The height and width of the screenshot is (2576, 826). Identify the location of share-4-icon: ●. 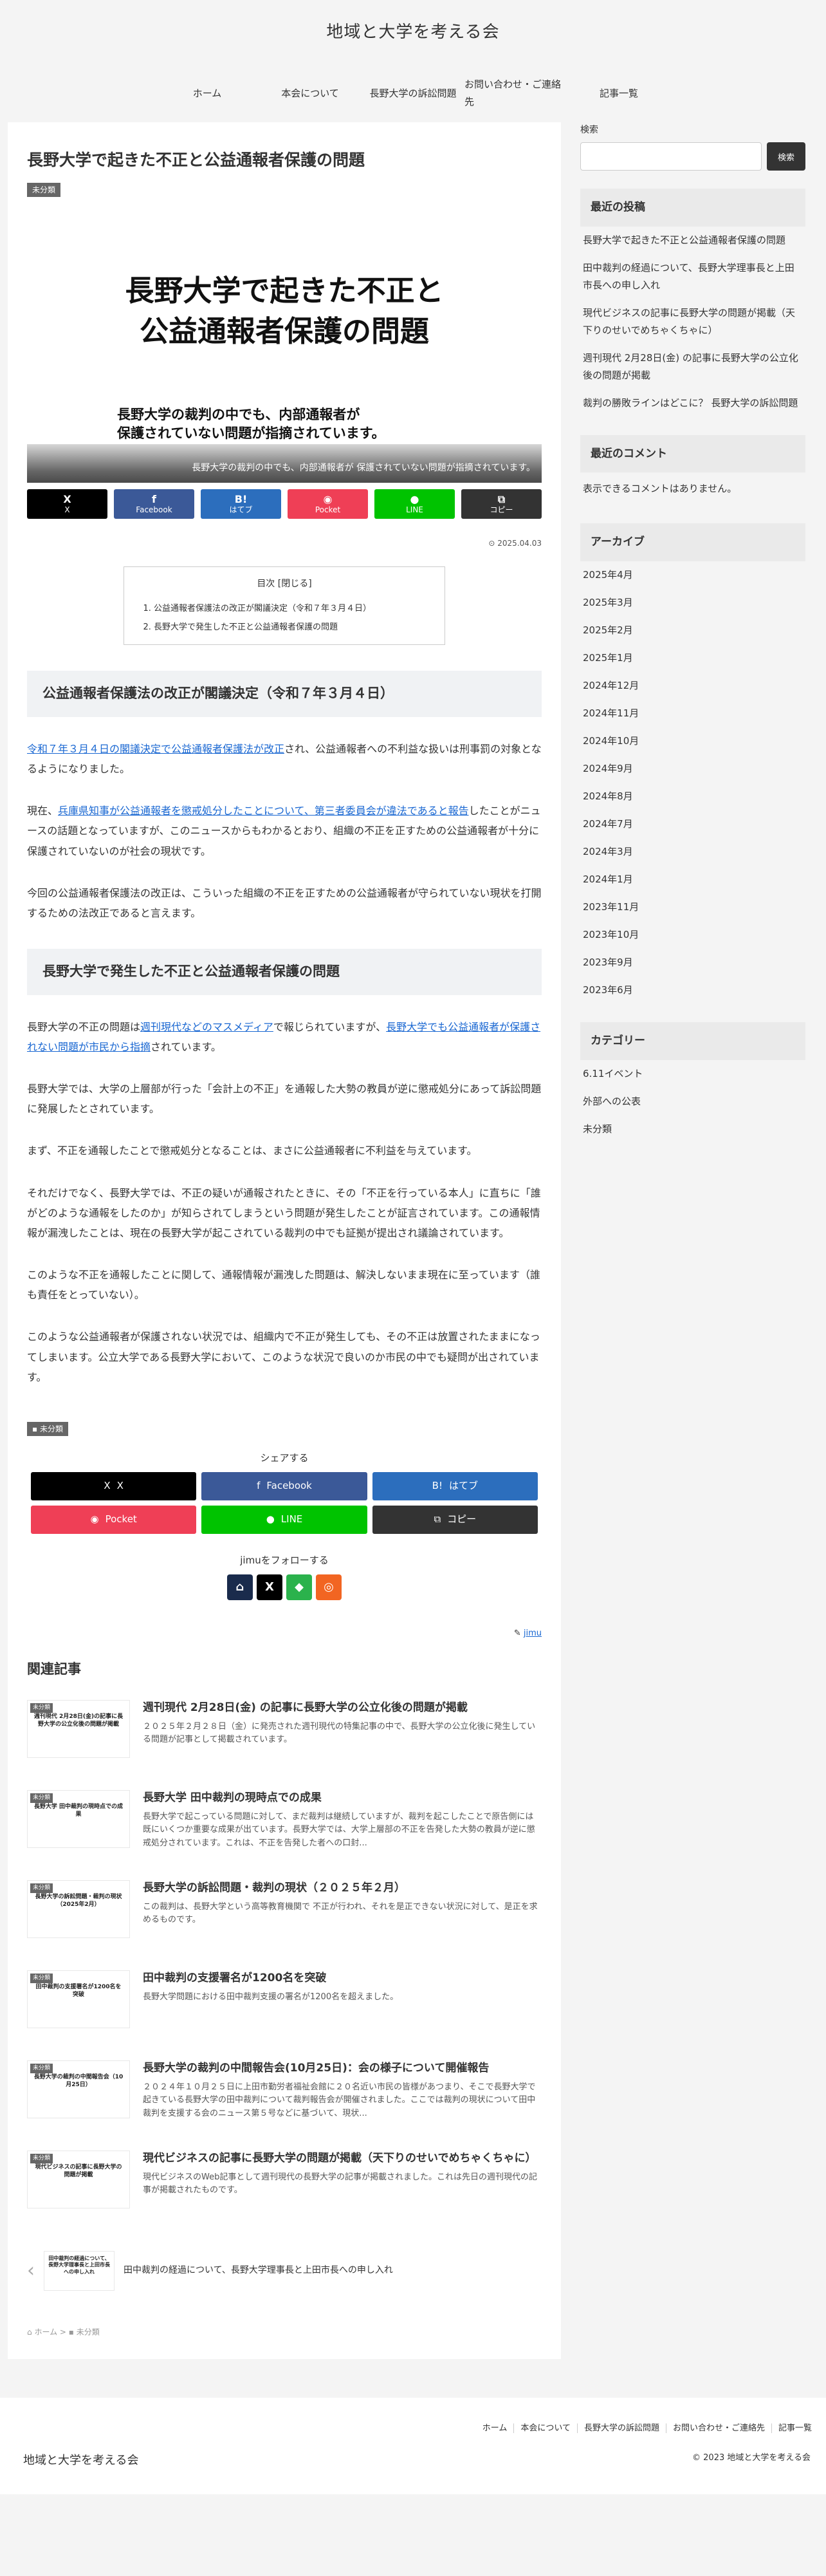
(414, 499).